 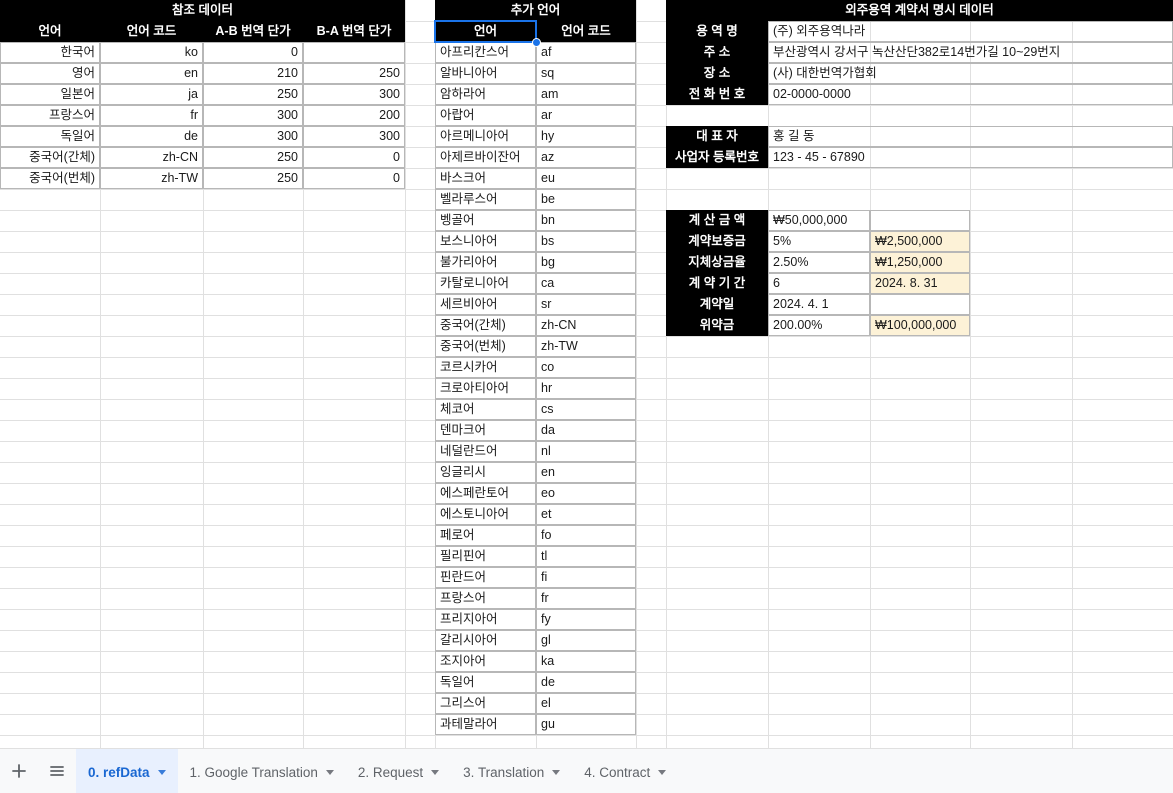 What do you see at coordinates (920, 262) in the screenshot?
I see `contract-amount-extra: ₩1,250,000` at bounding box center [920, 262].